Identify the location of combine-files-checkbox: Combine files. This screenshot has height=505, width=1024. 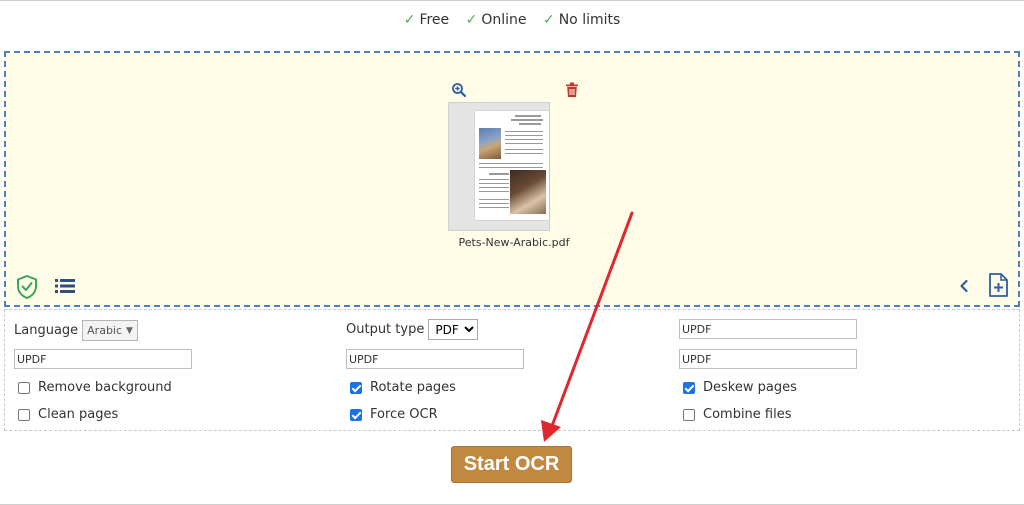
(737, 414).